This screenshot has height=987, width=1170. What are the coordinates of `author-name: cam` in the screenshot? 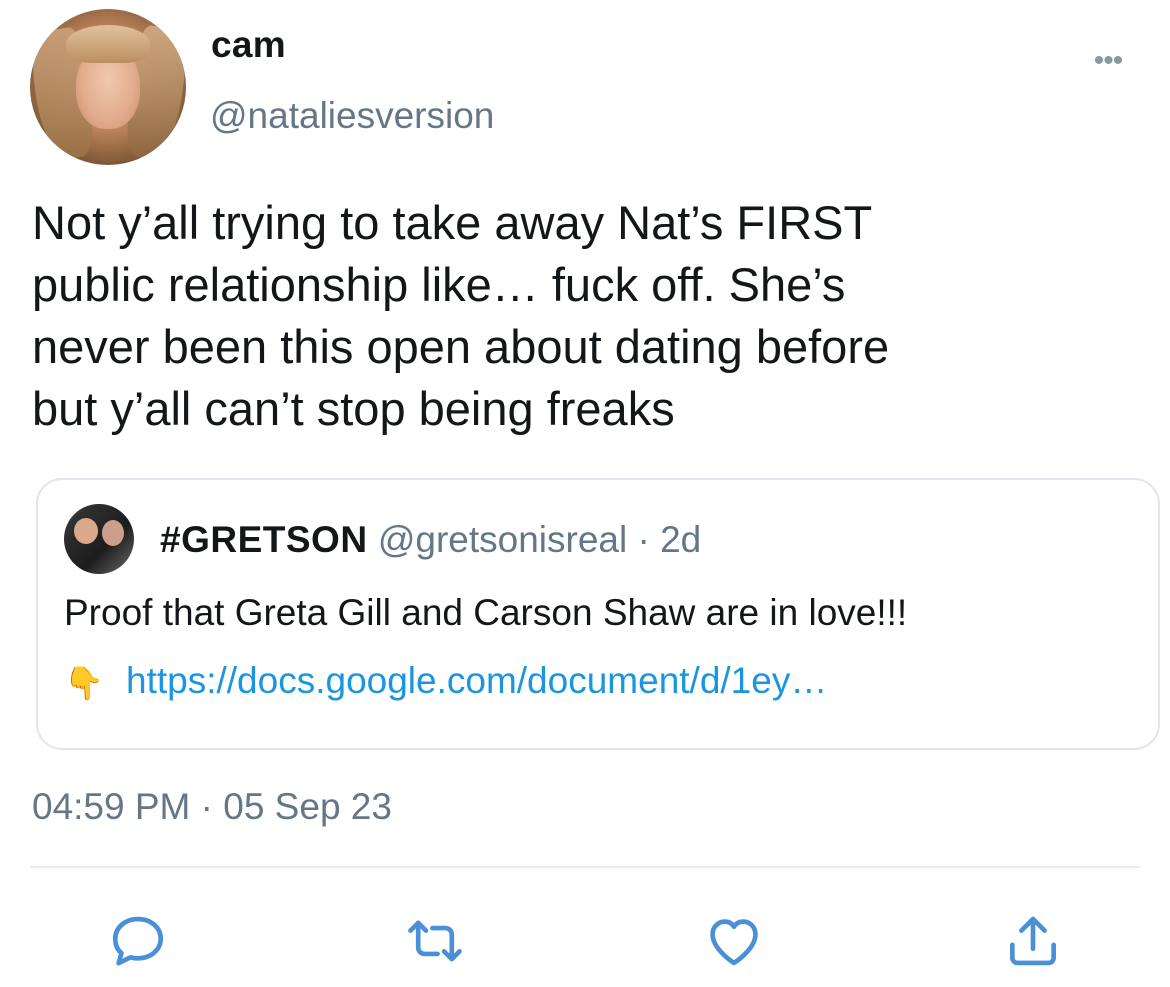 It's located at (248, 45).